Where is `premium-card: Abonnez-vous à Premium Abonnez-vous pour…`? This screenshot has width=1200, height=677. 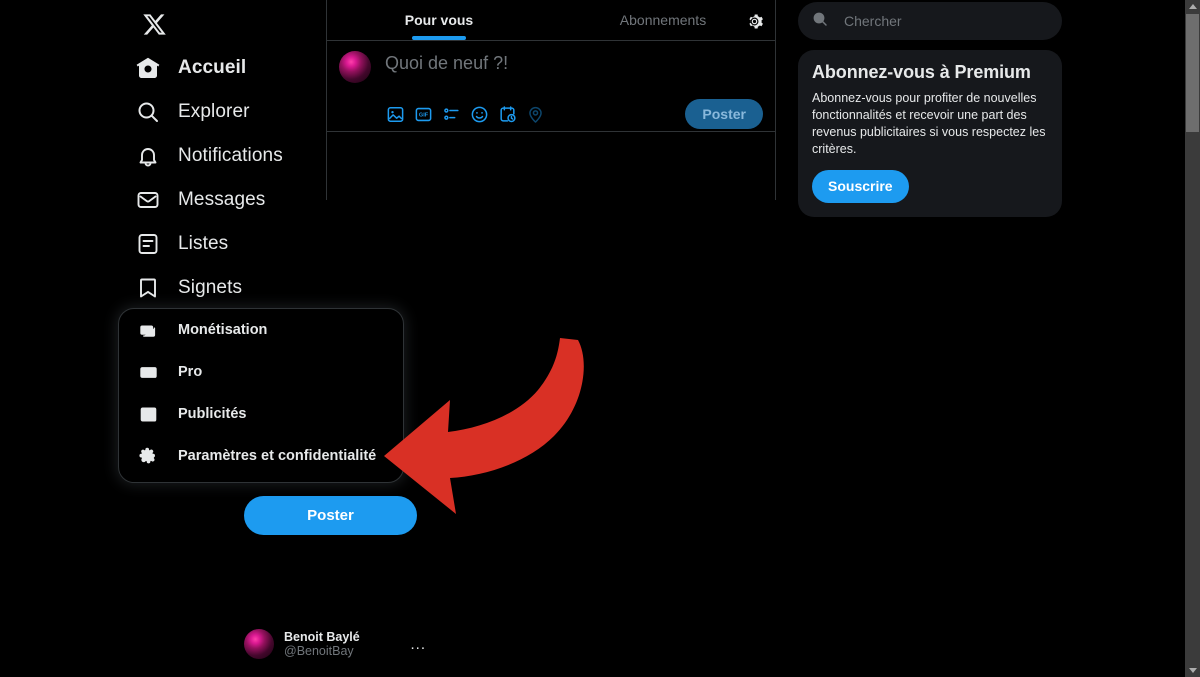
premium-card: Abonnez-vous à Premium Abonnez-vous pour… is located at coordinates (930, 133).